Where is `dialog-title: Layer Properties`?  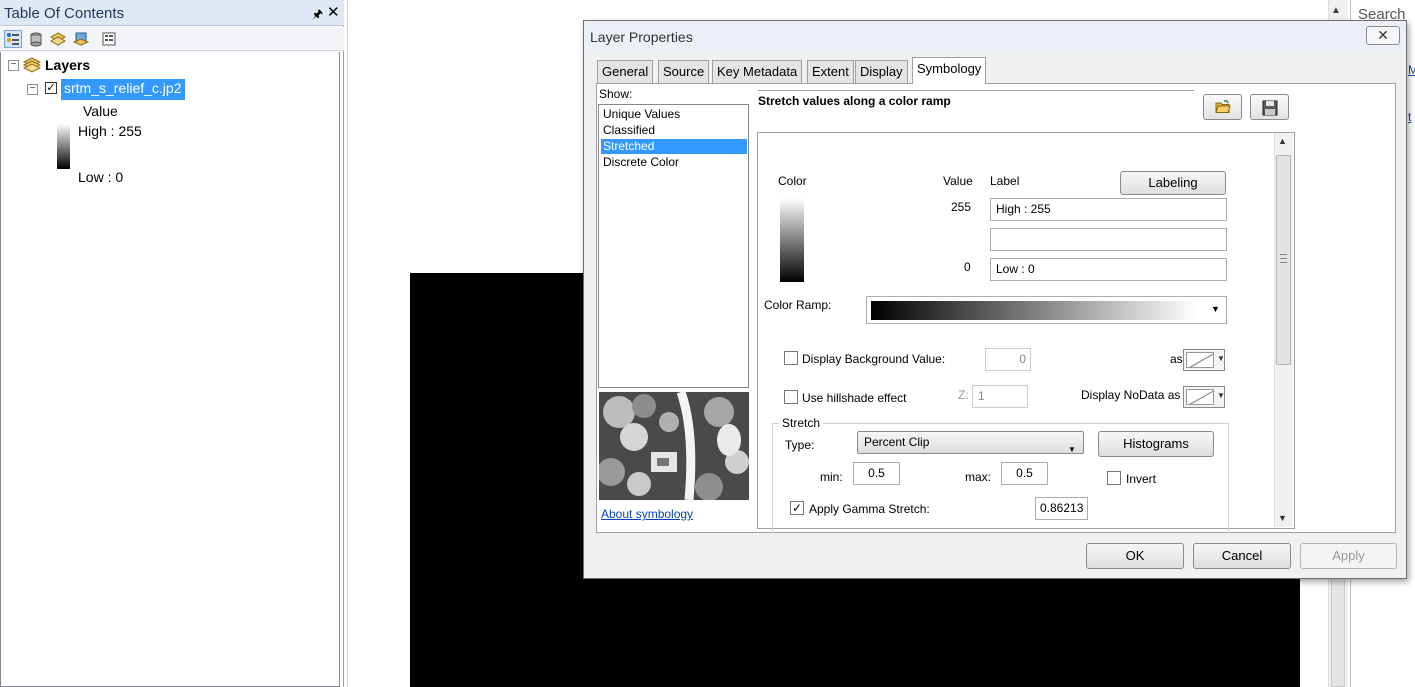
dialog-title: Layer Properties is located at coordinates (641, 37).